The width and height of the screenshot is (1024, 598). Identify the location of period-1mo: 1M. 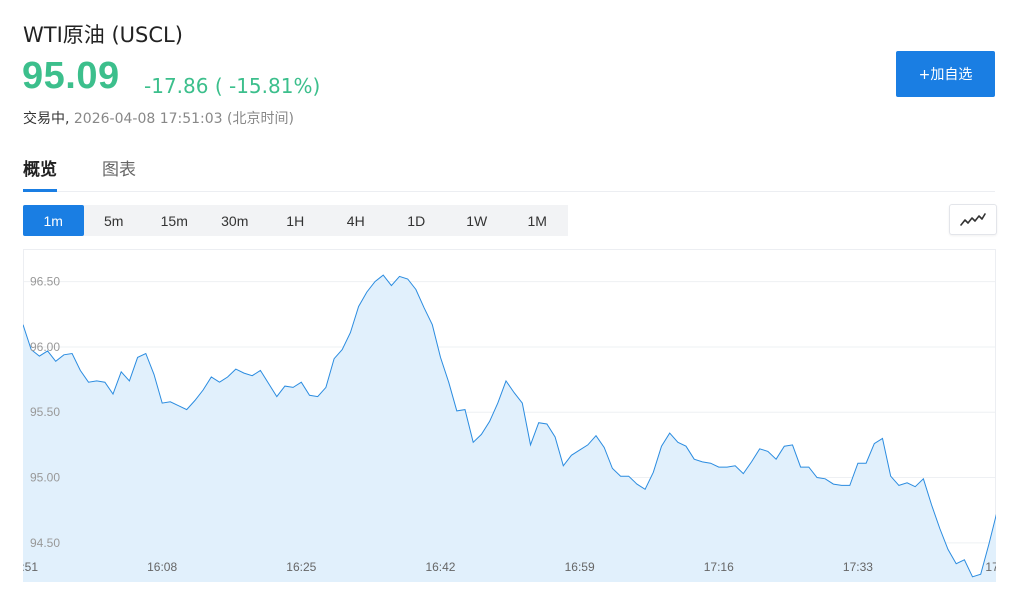
(537, 220).